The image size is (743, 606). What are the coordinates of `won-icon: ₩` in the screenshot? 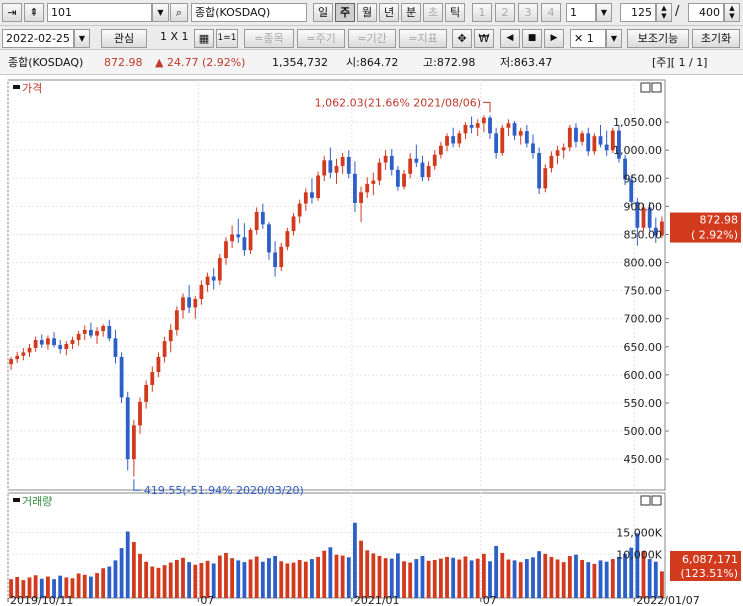 It's located at (484, 38).